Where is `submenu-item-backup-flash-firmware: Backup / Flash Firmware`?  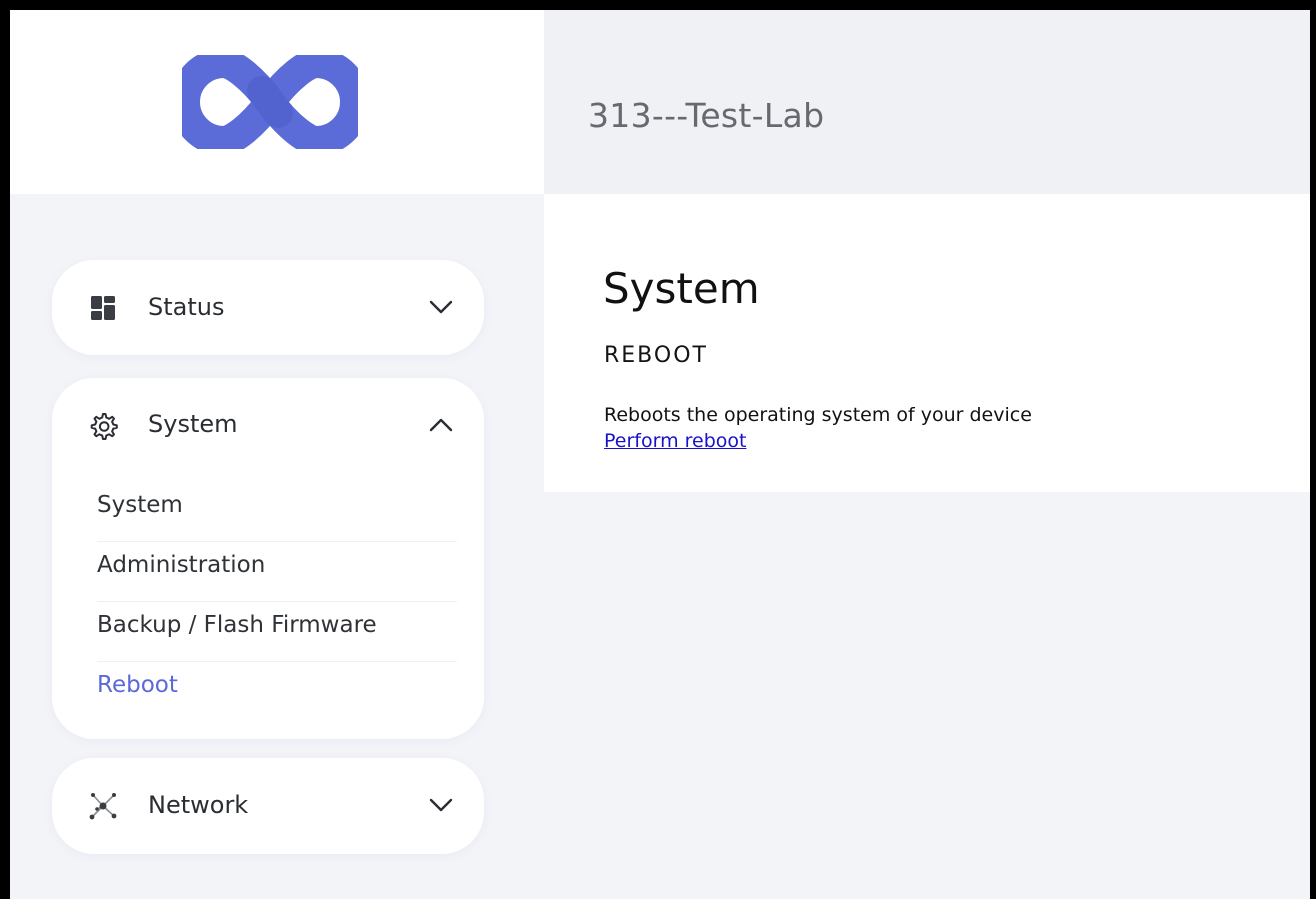 submenu-item-backup-flash-firmware: Backup / Flash Firmware is located at coordinates (277, 632).